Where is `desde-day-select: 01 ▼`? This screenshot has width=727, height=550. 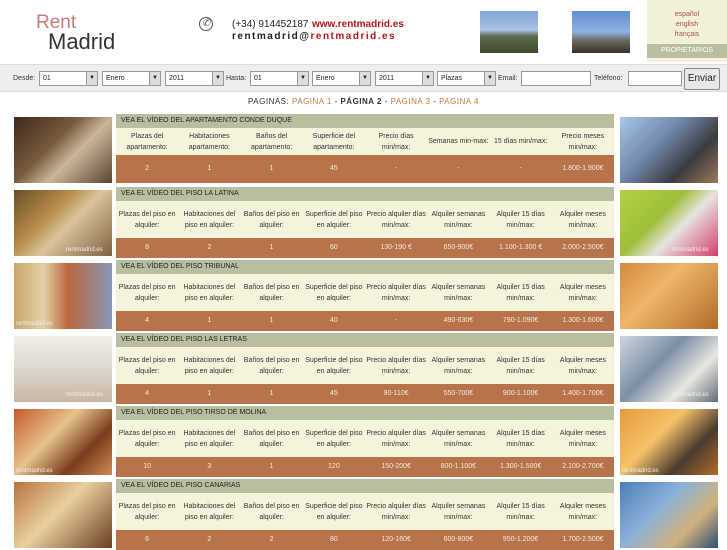 desde-day-select: 01 ▼ is located at coordinates (68, 78).